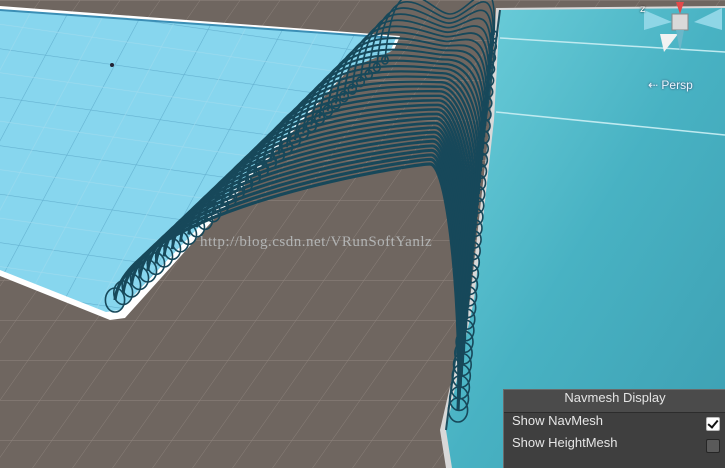 The height and width of the screenshot is (468, 725). What do you see at coordinates (614, 401) in the screenshot?
I see `panel-title: Navmesh Display` at bounding box center [614, 401].